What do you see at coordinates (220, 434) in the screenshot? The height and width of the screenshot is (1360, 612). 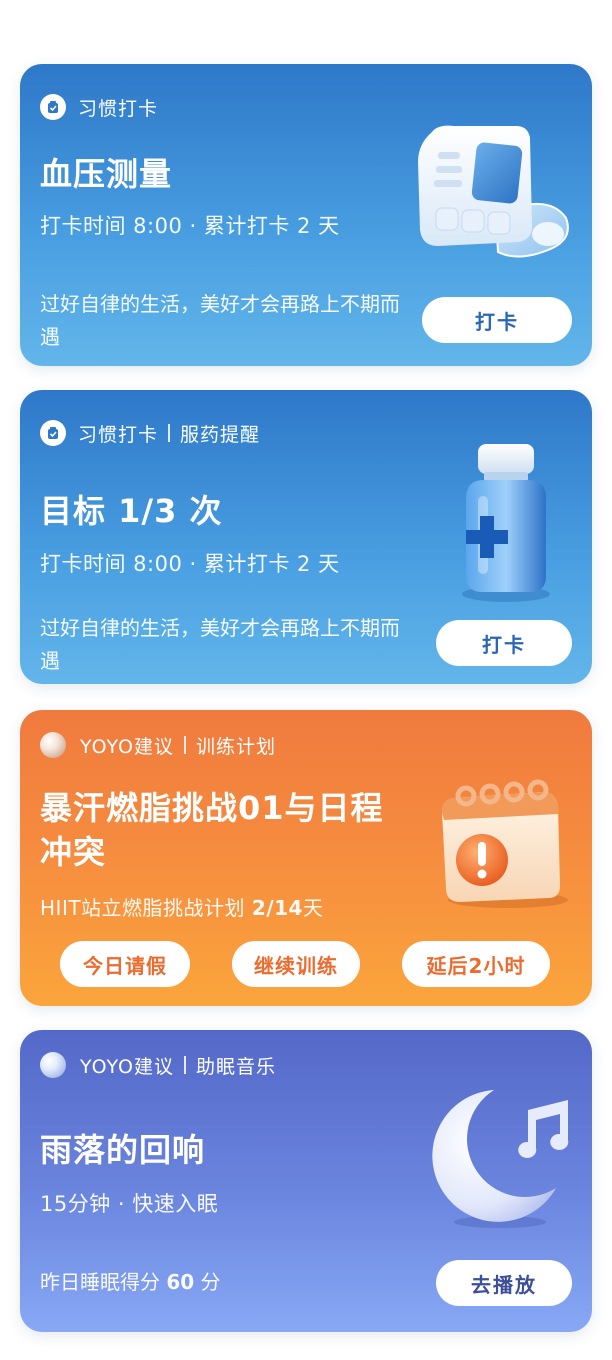 I see `card-header-tag: 服药提醒` at bounding box center [220, 434].